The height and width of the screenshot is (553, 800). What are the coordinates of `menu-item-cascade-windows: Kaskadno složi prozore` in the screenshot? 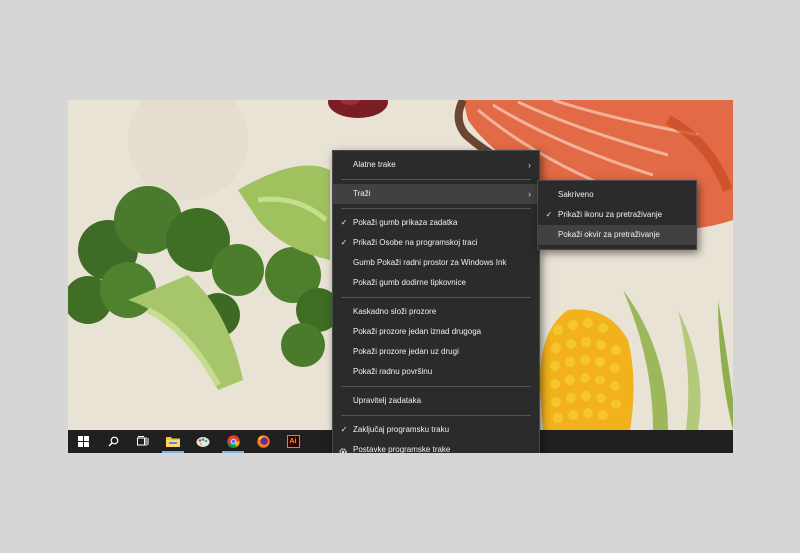 It's located at (436, 312).